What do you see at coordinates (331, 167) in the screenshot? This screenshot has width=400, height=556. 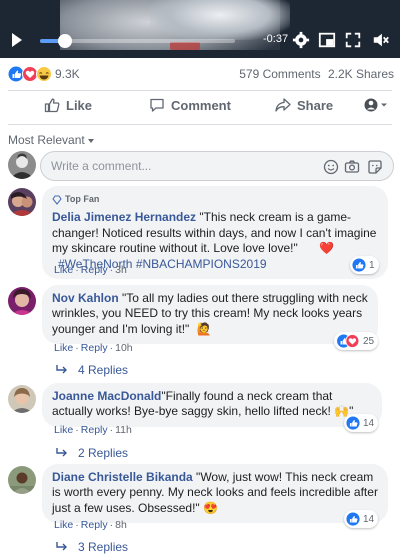 I see `emoji-icon` at bounding box center [331, 167].